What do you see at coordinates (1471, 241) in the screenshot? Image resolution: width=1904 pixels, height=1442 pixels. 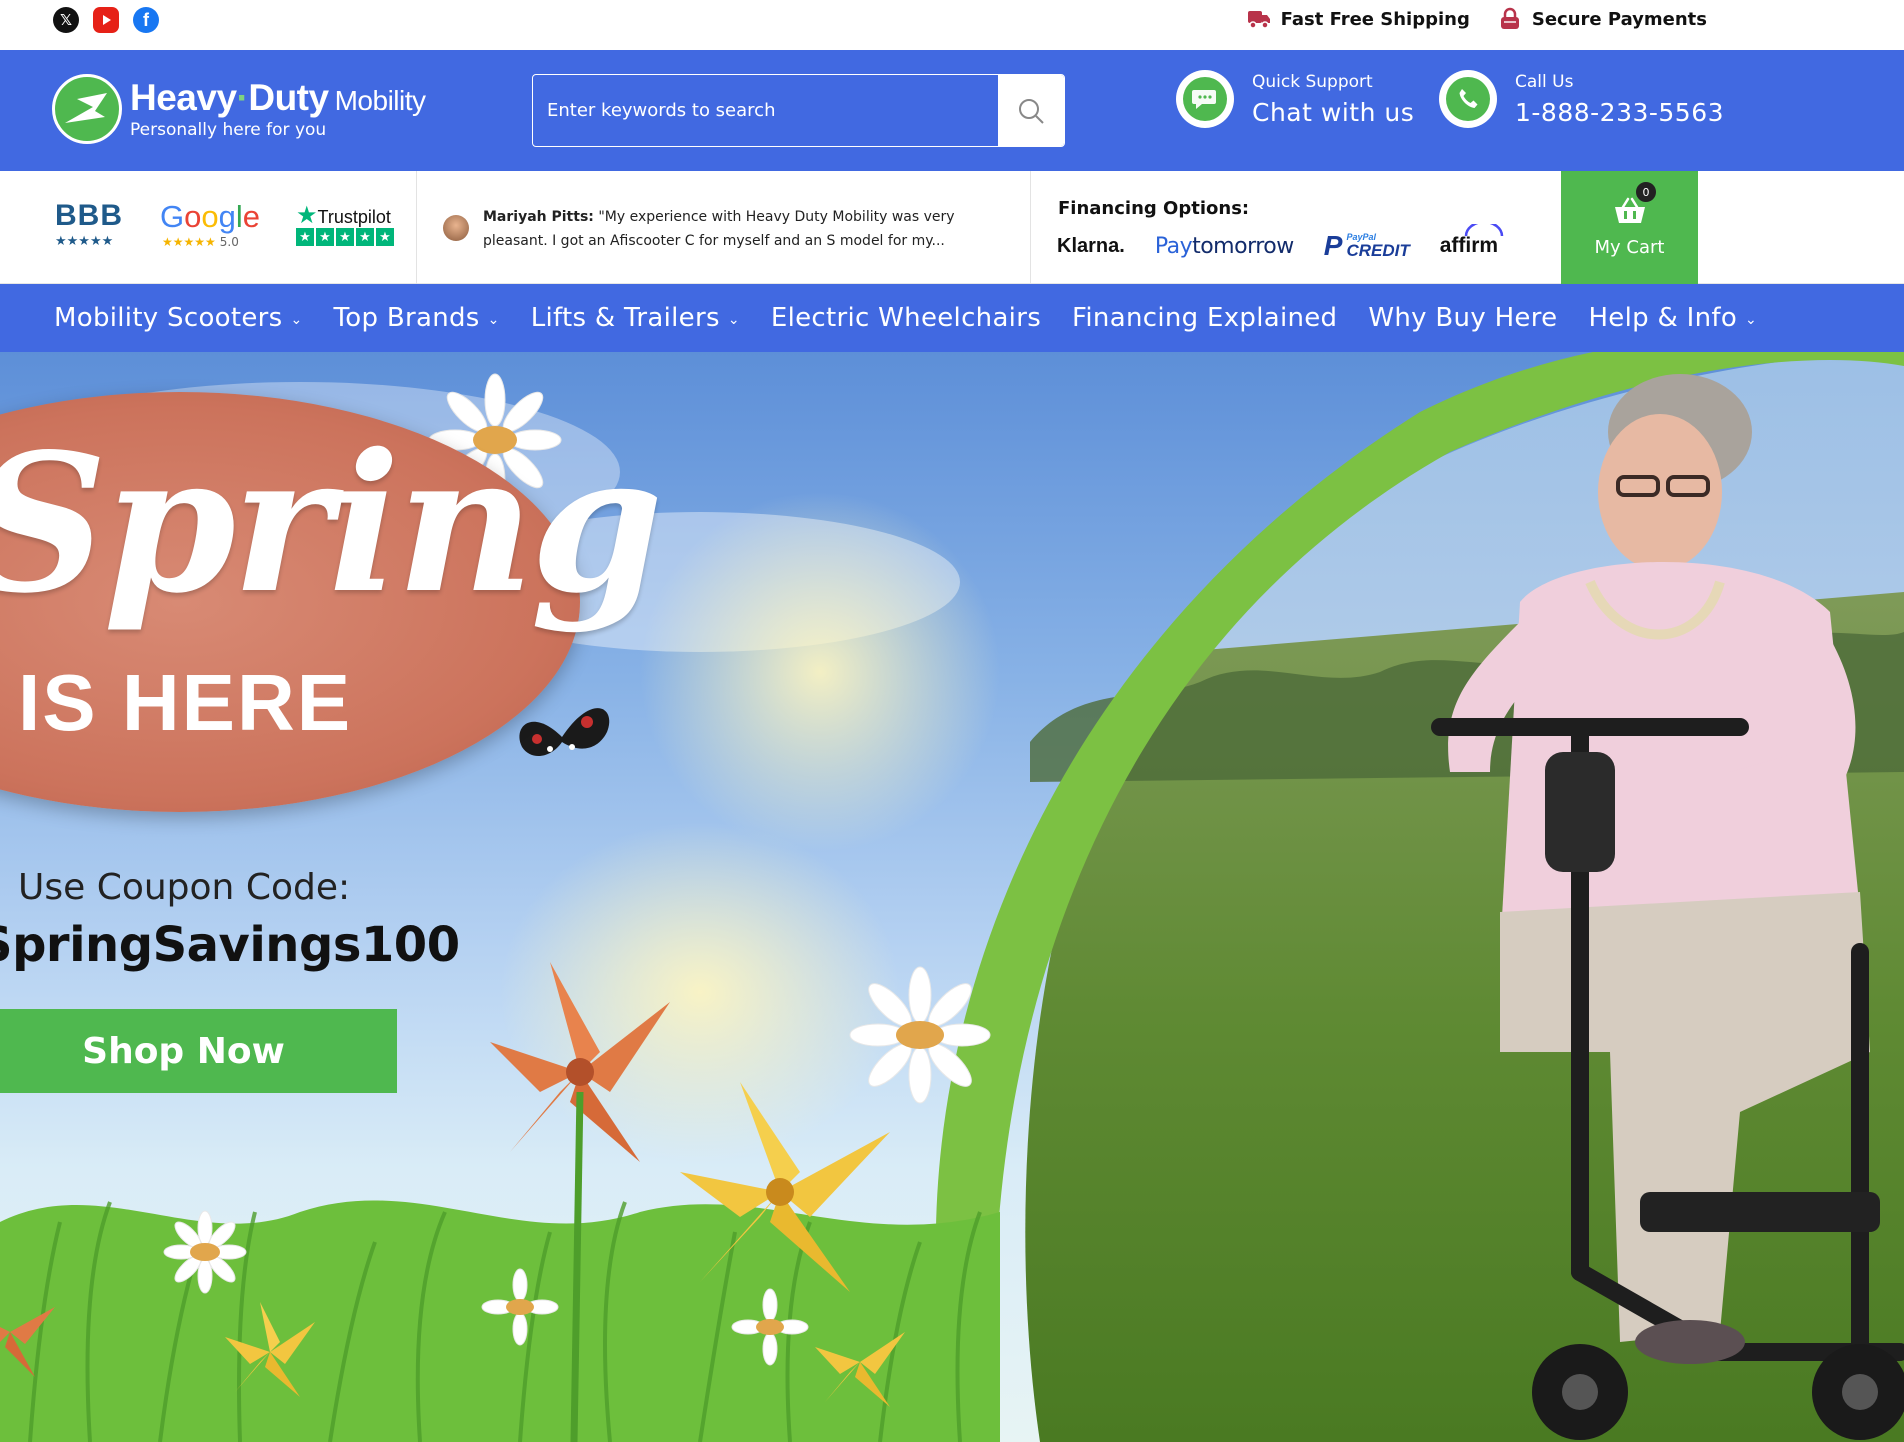 I see `affirm-logo: affirm` at bounding box center [1471, 241].